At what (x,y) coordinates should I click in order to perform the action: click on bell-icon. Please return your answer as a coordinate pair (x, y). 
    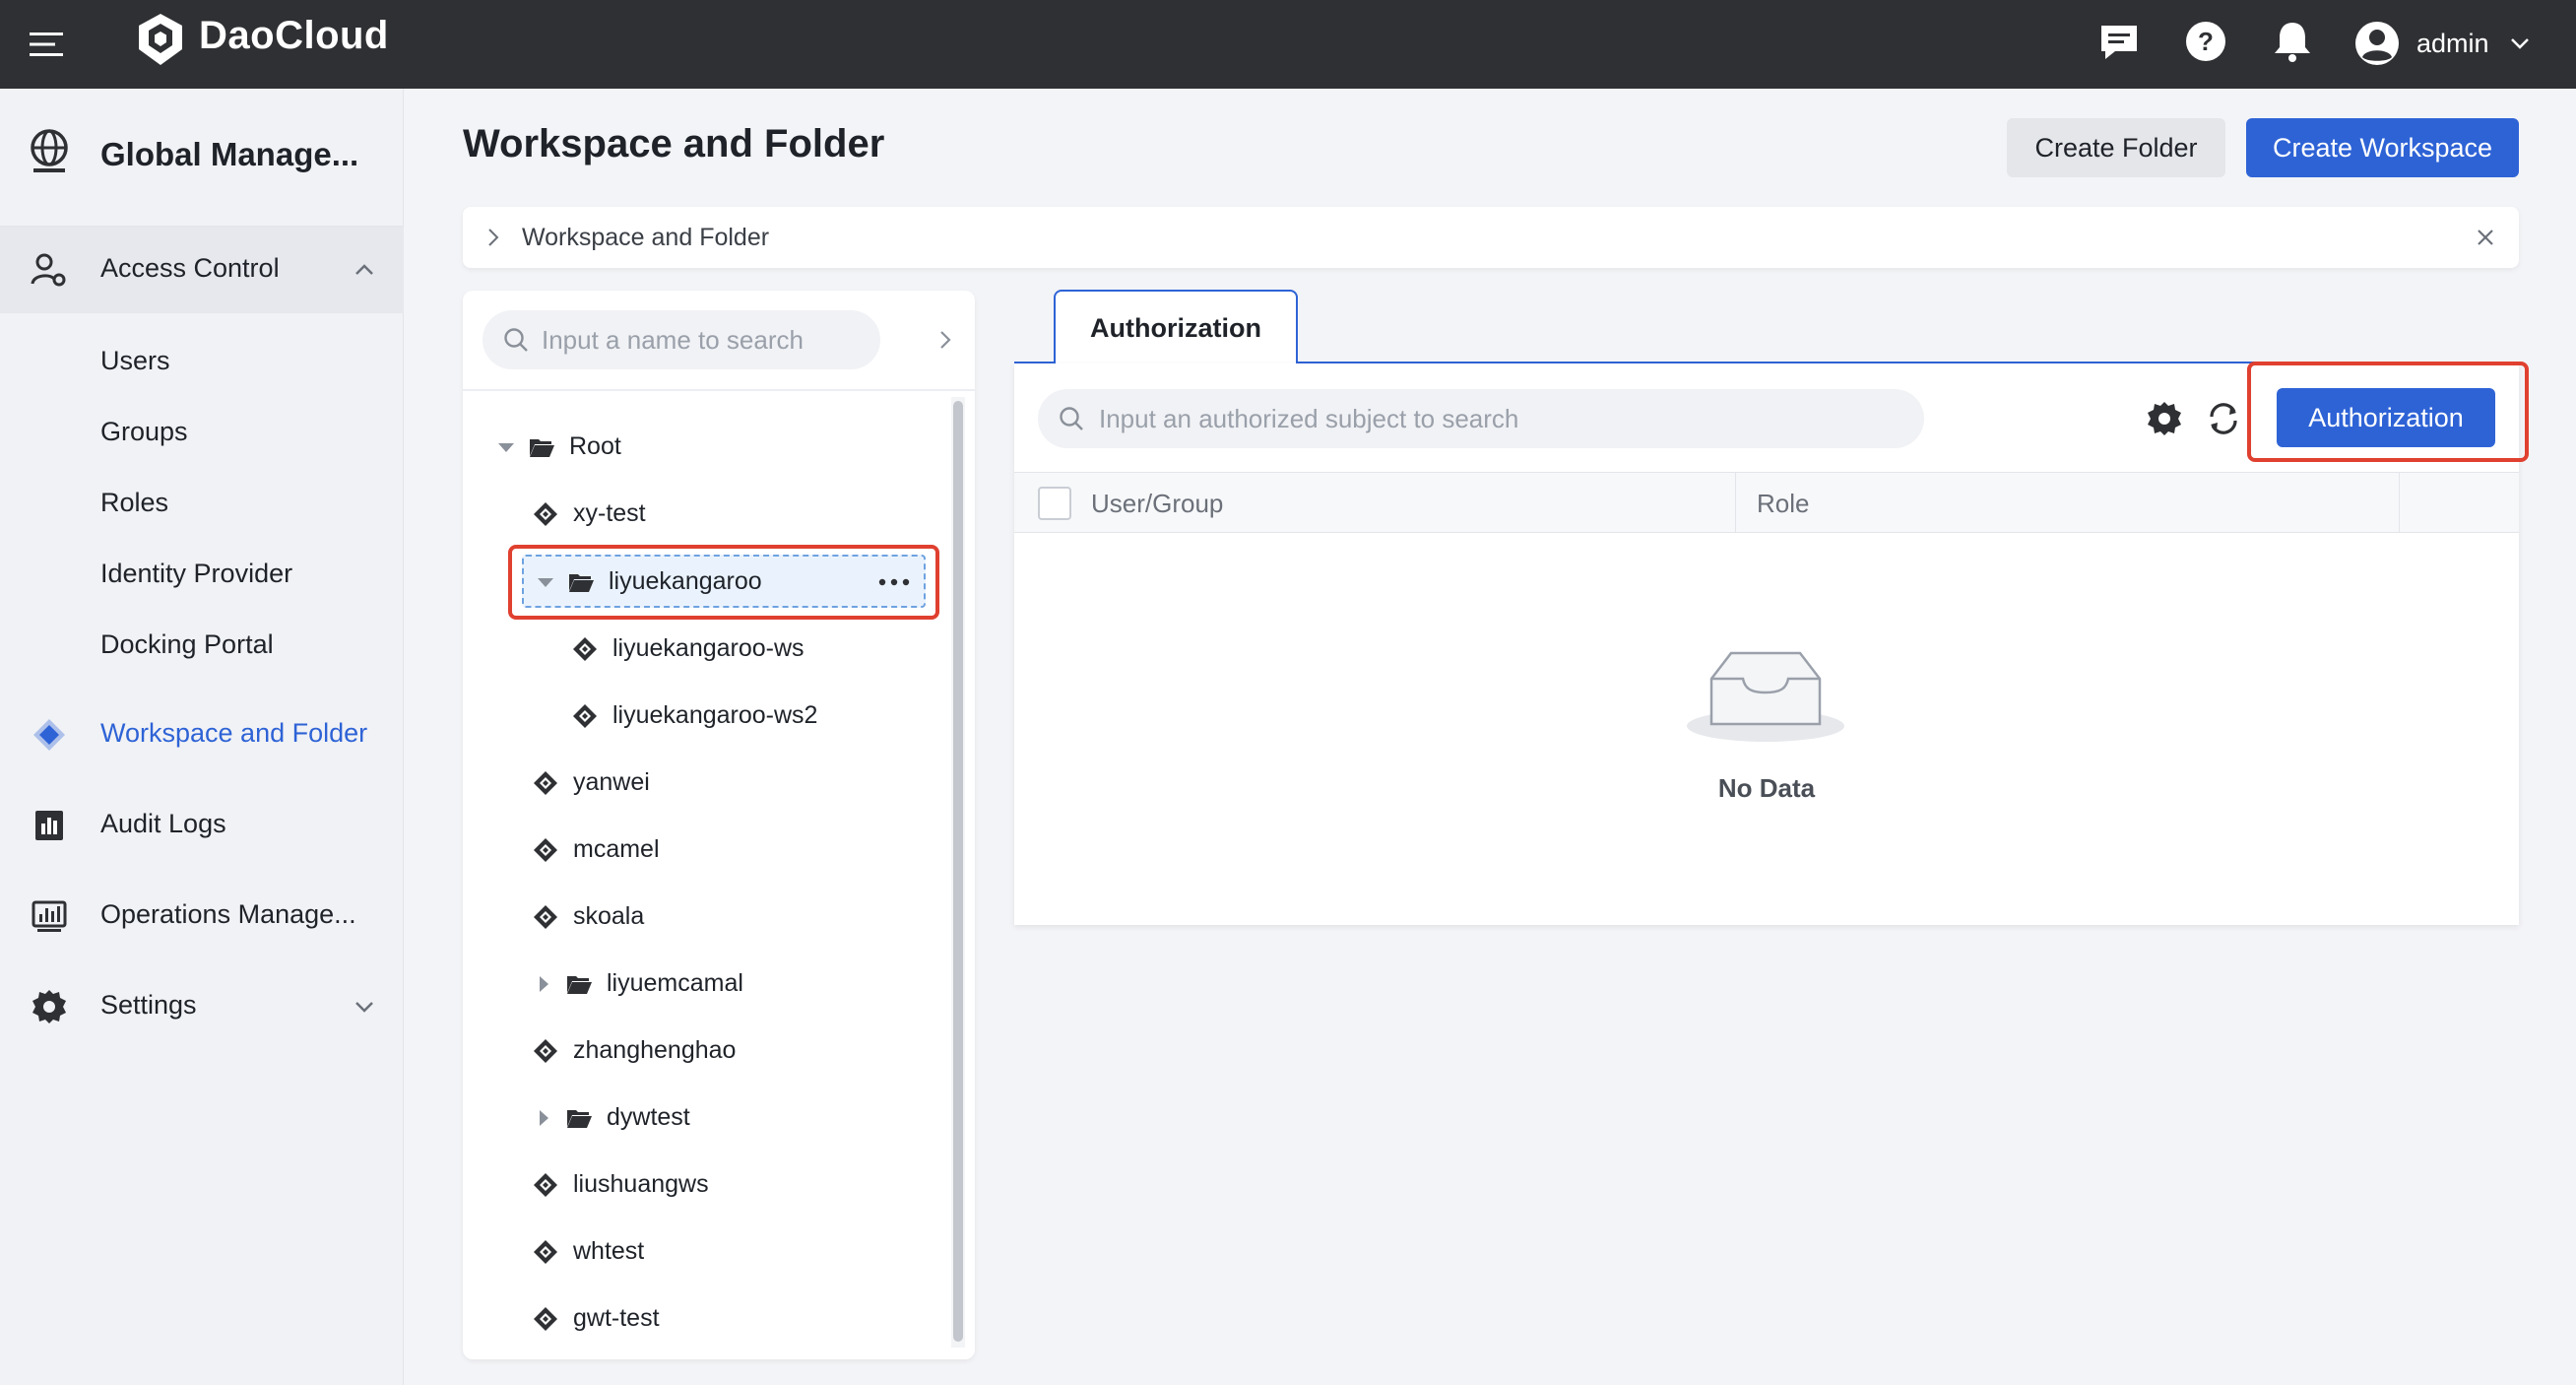
    Looking at the image, I should click on (2292, 41).